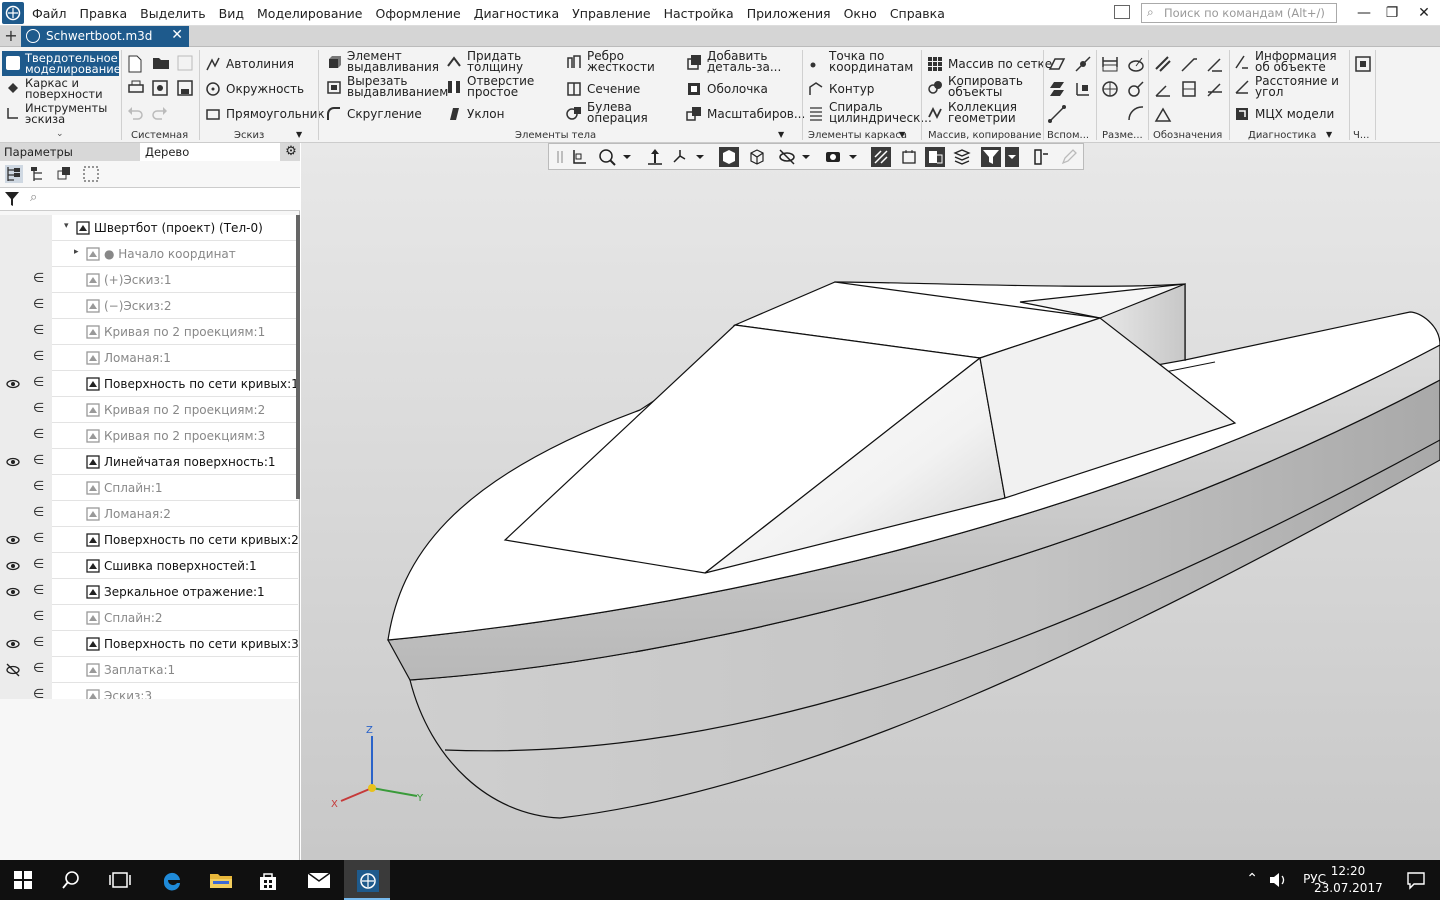 The height and width of the screenshot is (900, 1440). I want to click on tree-order-icon, so click(38, 174).